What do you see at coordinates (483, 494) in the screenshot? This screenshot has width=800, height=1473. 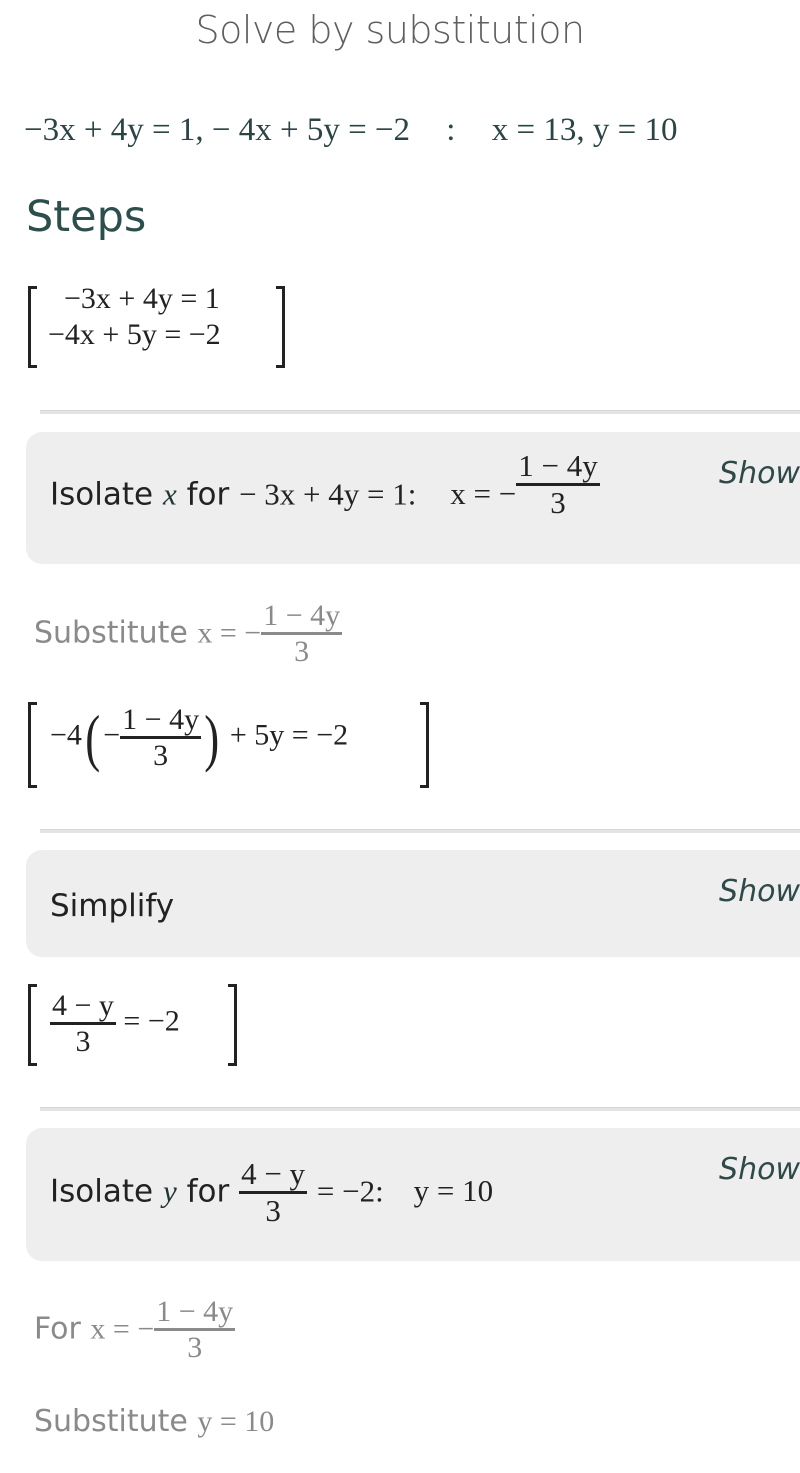 I see `step-result-lhs: x = −` at bounding box center [483, 494].